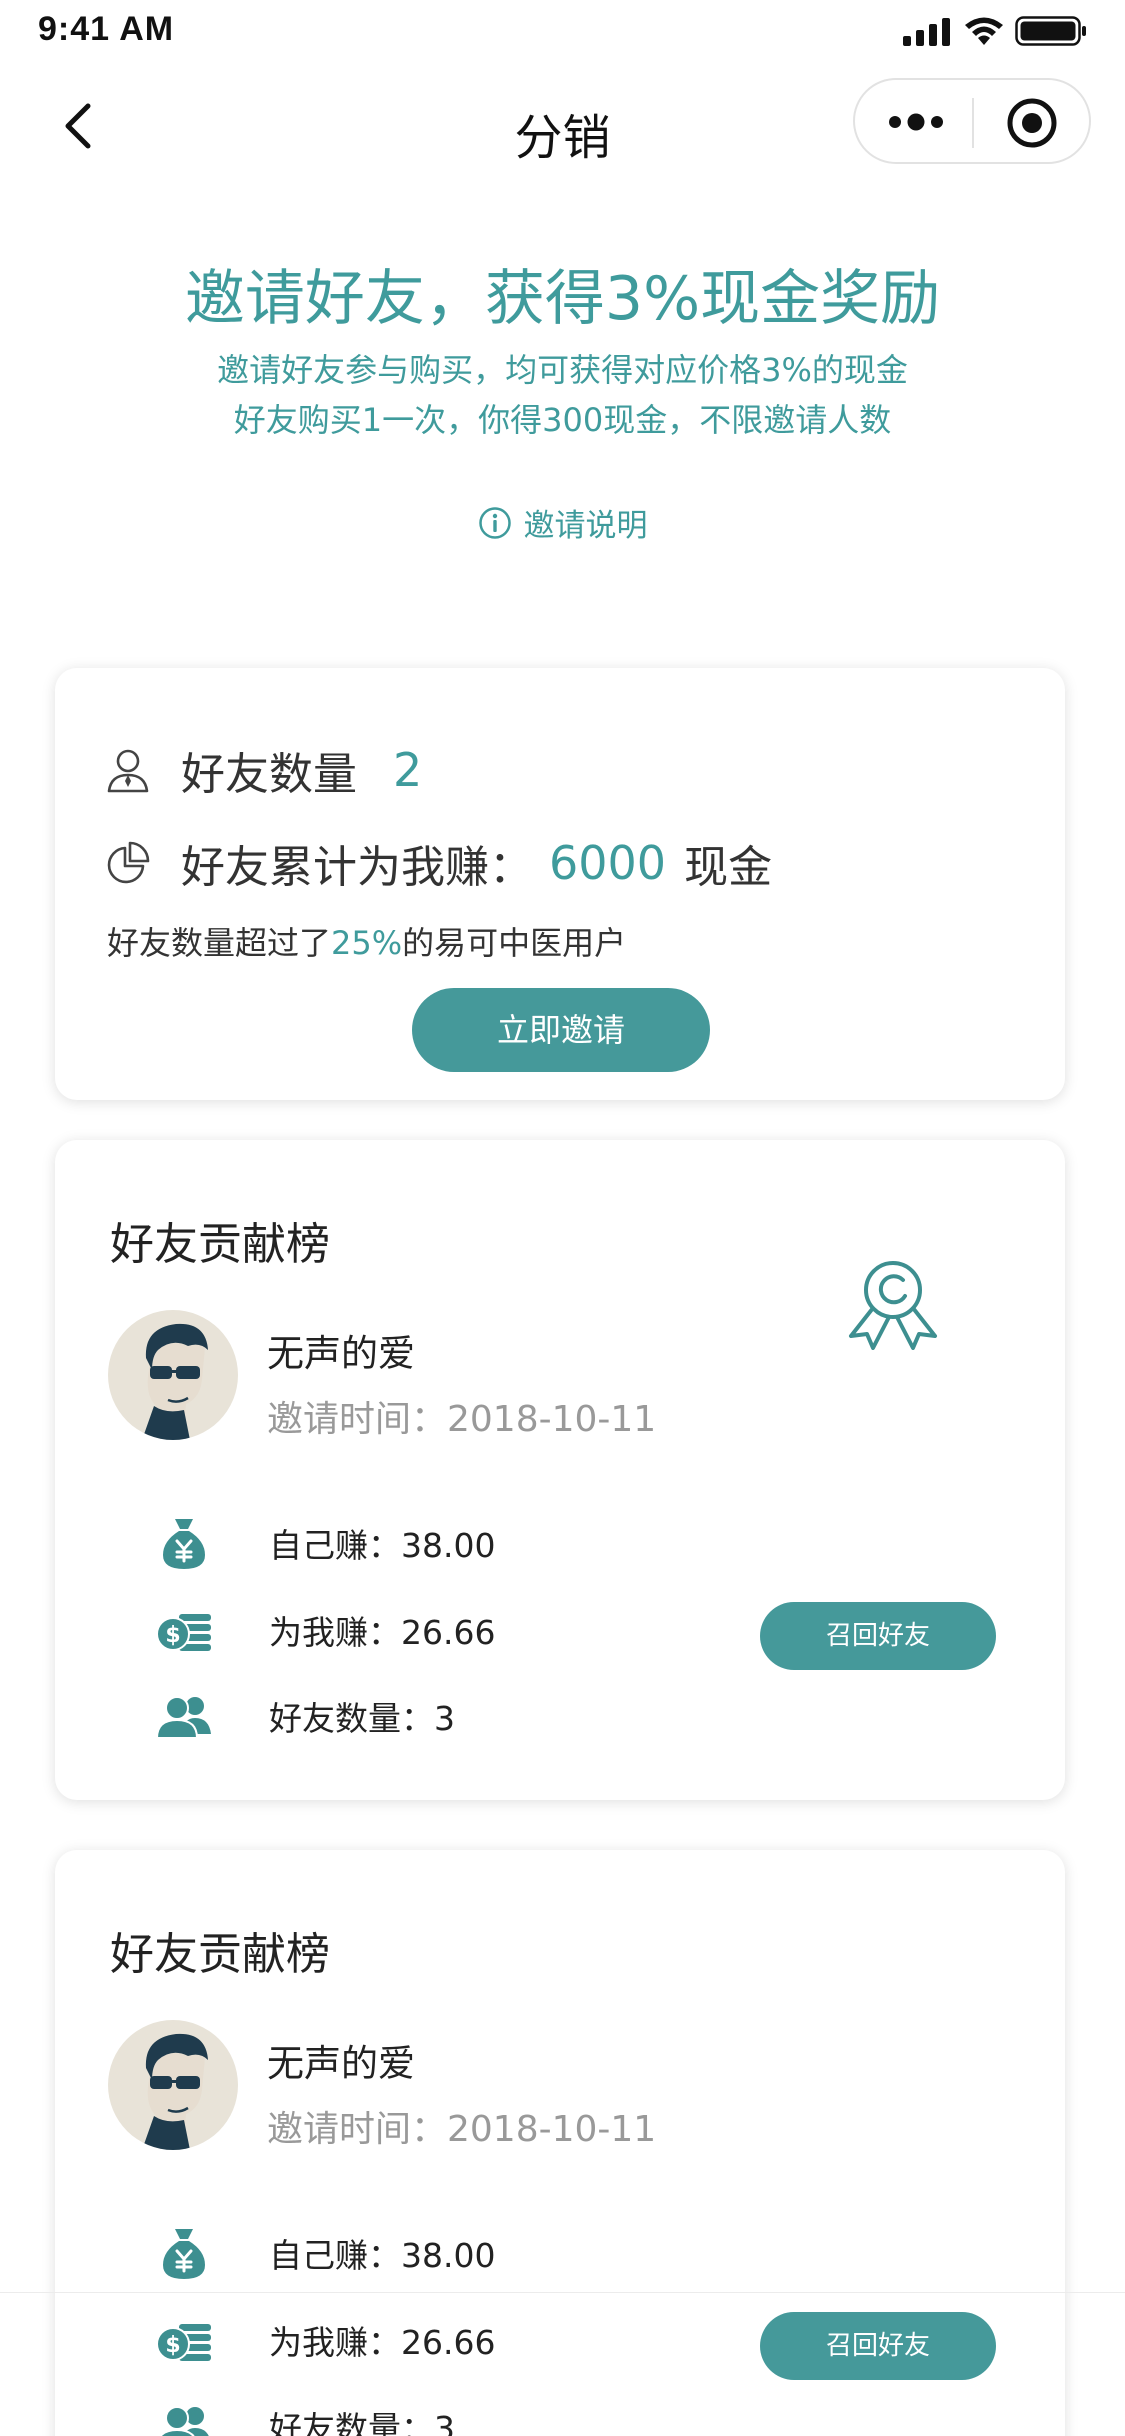 Image resolution: width=1125 pixels, height=2436 pixels. I want to click on ranking-note-percent: 25%, so click(367, 943).